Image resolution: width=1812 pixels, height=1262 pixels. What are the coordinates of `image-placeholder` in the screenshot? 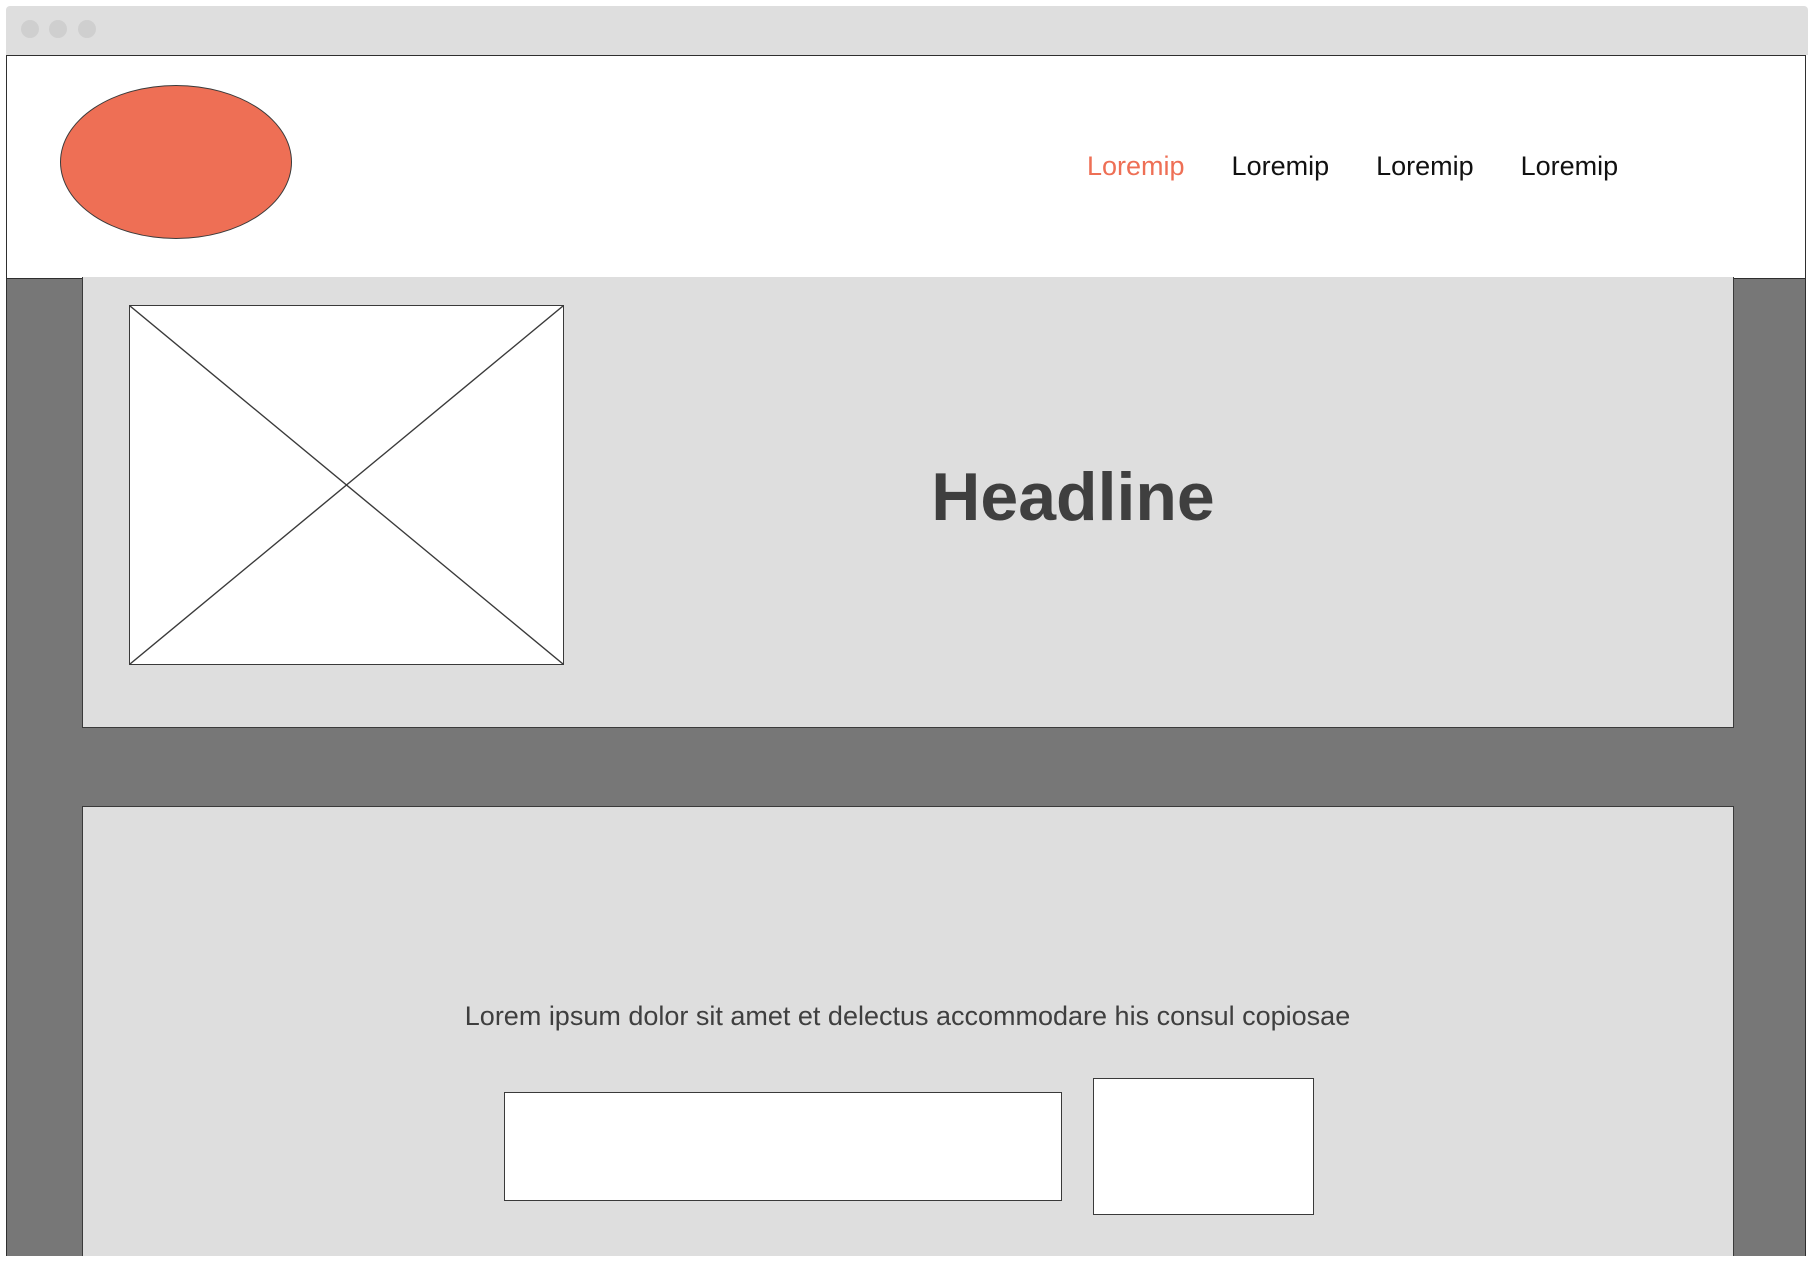 It's located at (346, 485).